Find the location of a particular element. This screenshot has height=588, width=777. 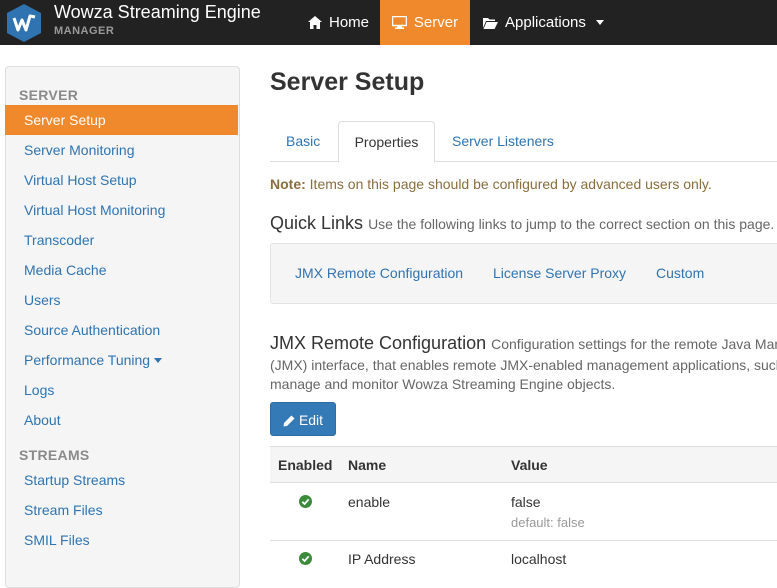

chevron-down-icon is located at coordinates (599, 22).